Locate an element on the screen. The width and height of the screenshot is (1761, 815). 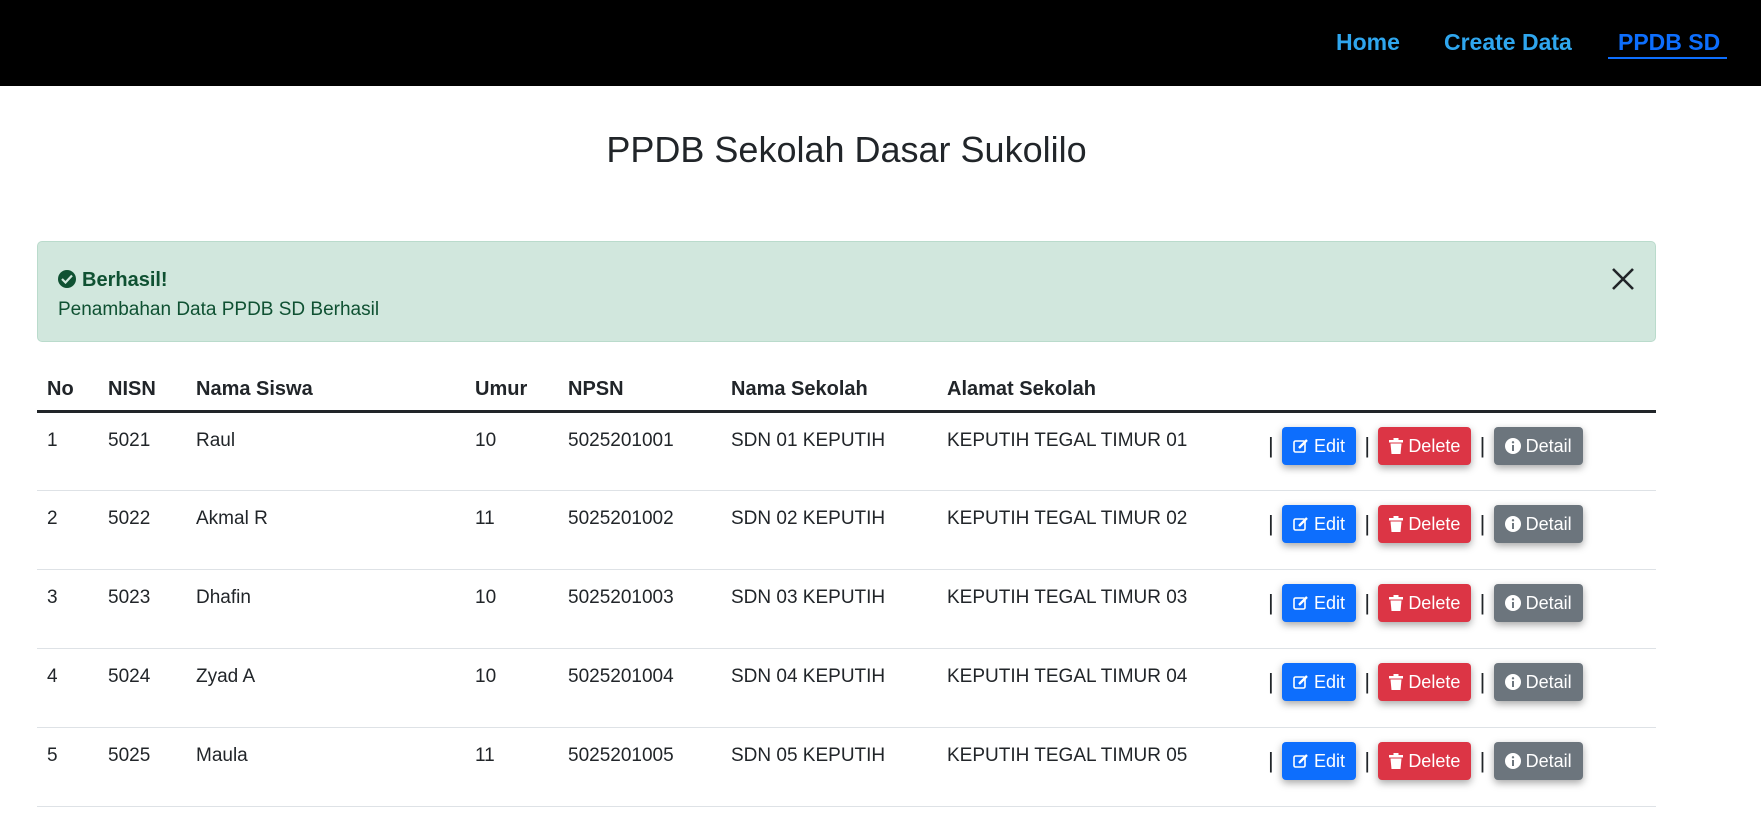
cell-nama-siswa: Zyad A is located at coordinates (325, 688).